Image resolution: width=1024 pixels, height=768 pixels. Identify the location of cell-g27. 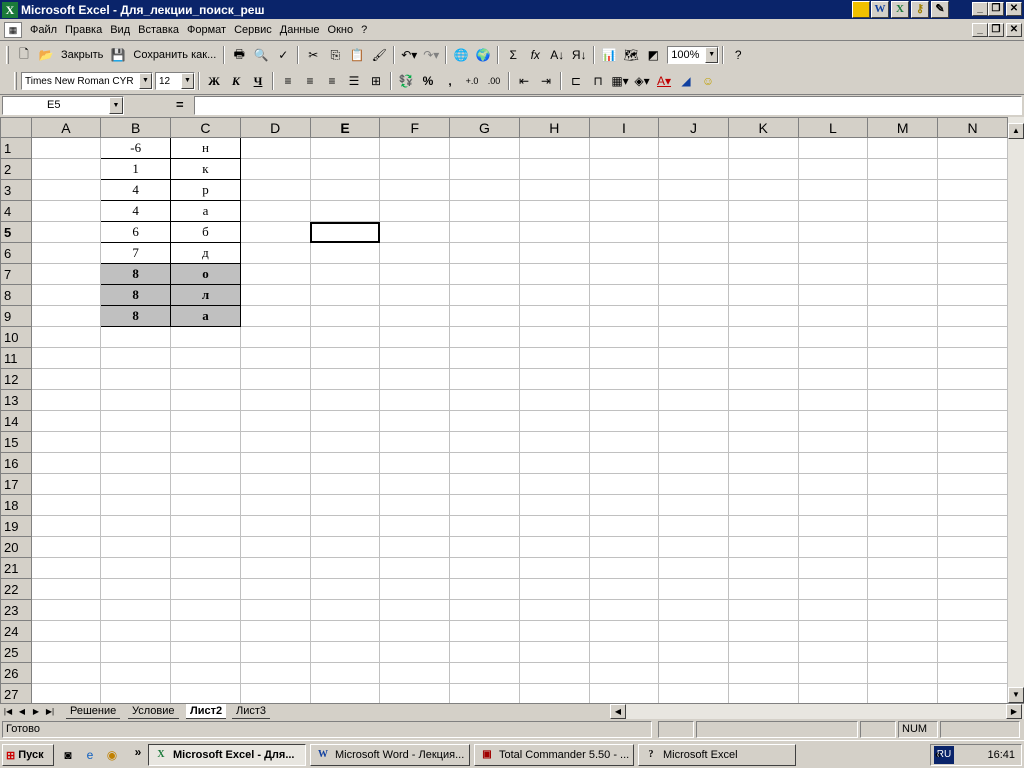
(484, 693).